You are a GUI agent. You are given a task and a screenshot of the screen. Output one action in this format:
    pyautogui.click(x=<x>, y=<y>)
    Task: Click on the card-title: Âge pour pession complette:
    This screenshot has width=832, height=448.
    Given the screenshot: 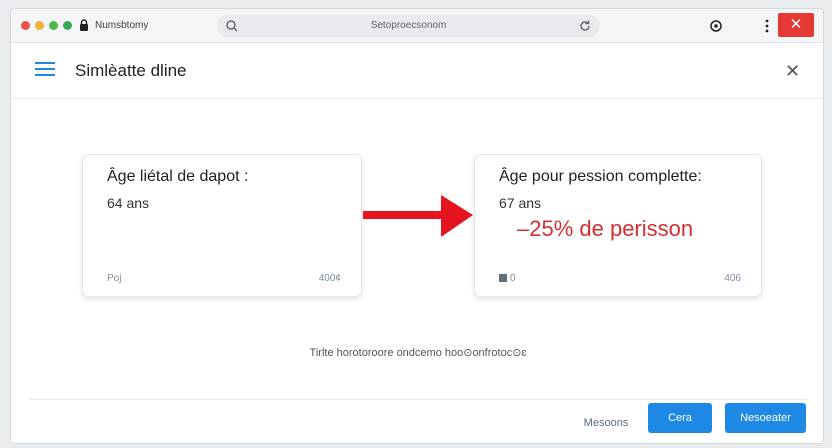 What is the action you would take?
    pyautogui.click(x=600, y=176)
    